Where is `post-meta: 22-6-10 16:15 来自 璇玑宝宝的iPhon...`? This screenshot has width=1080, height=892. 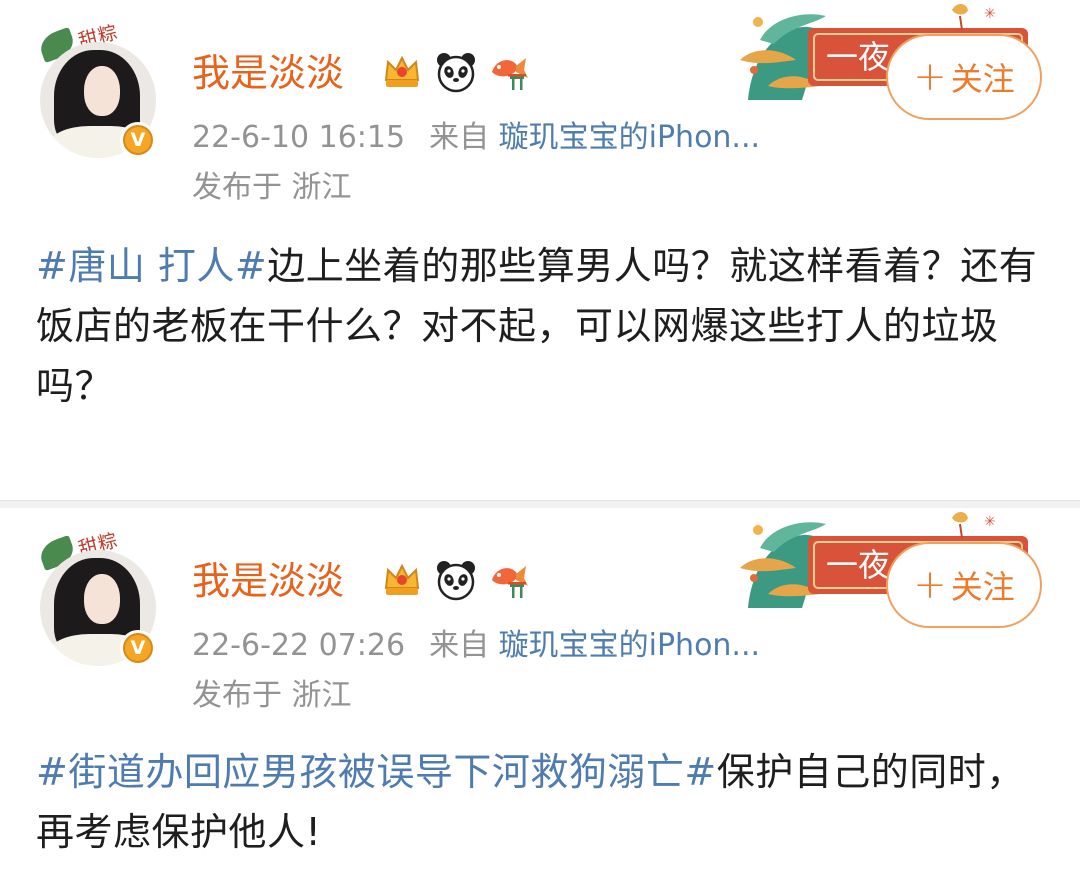 post-meta: 22-6-10 16:15 来自 璇玑宝宝的iPhon... is located at coordinates (476, 138).